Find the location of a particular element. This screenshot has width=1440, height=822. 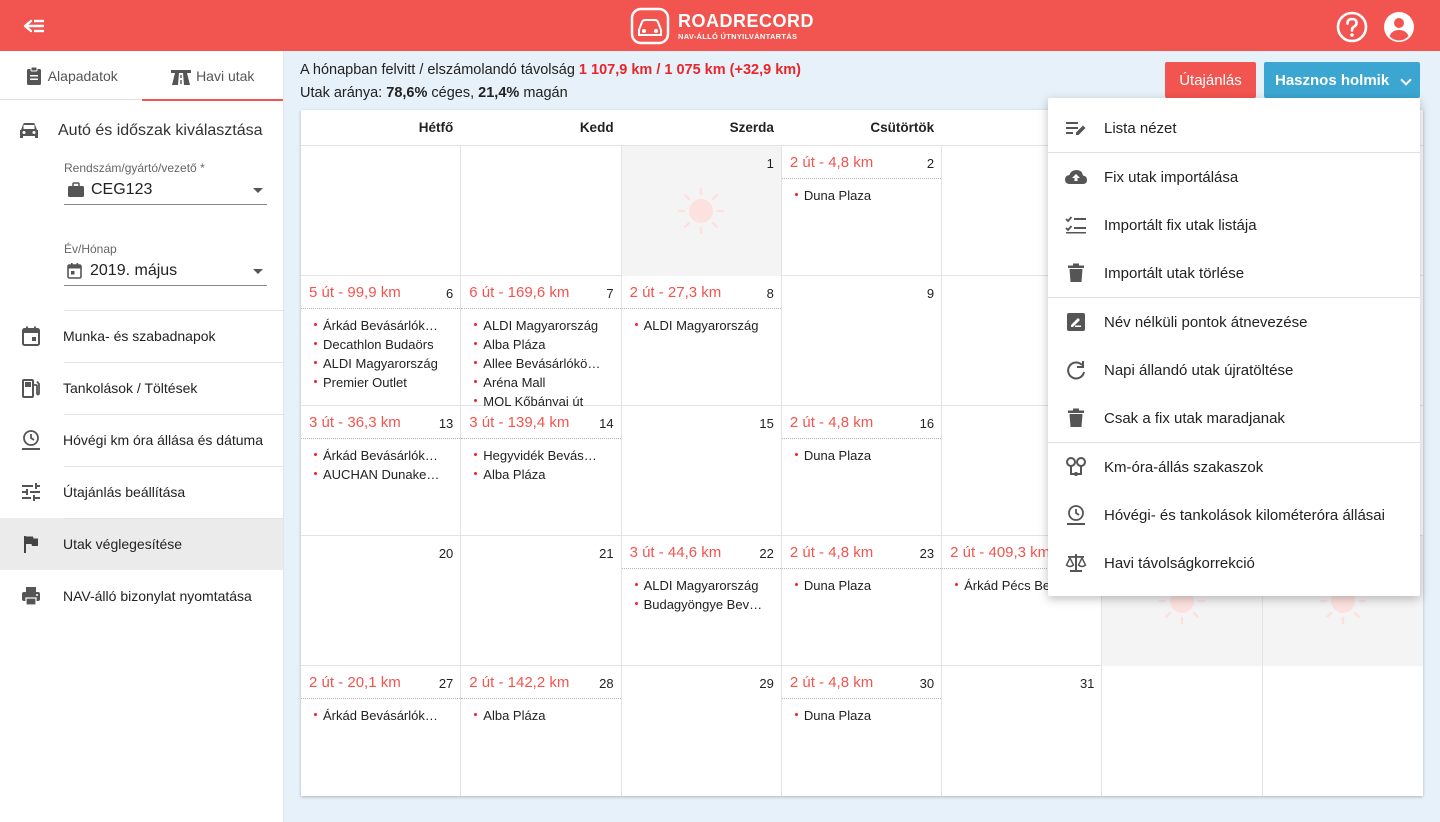

trip-summary: 3 út - 44,6 km is located at coordinates (676, 552).